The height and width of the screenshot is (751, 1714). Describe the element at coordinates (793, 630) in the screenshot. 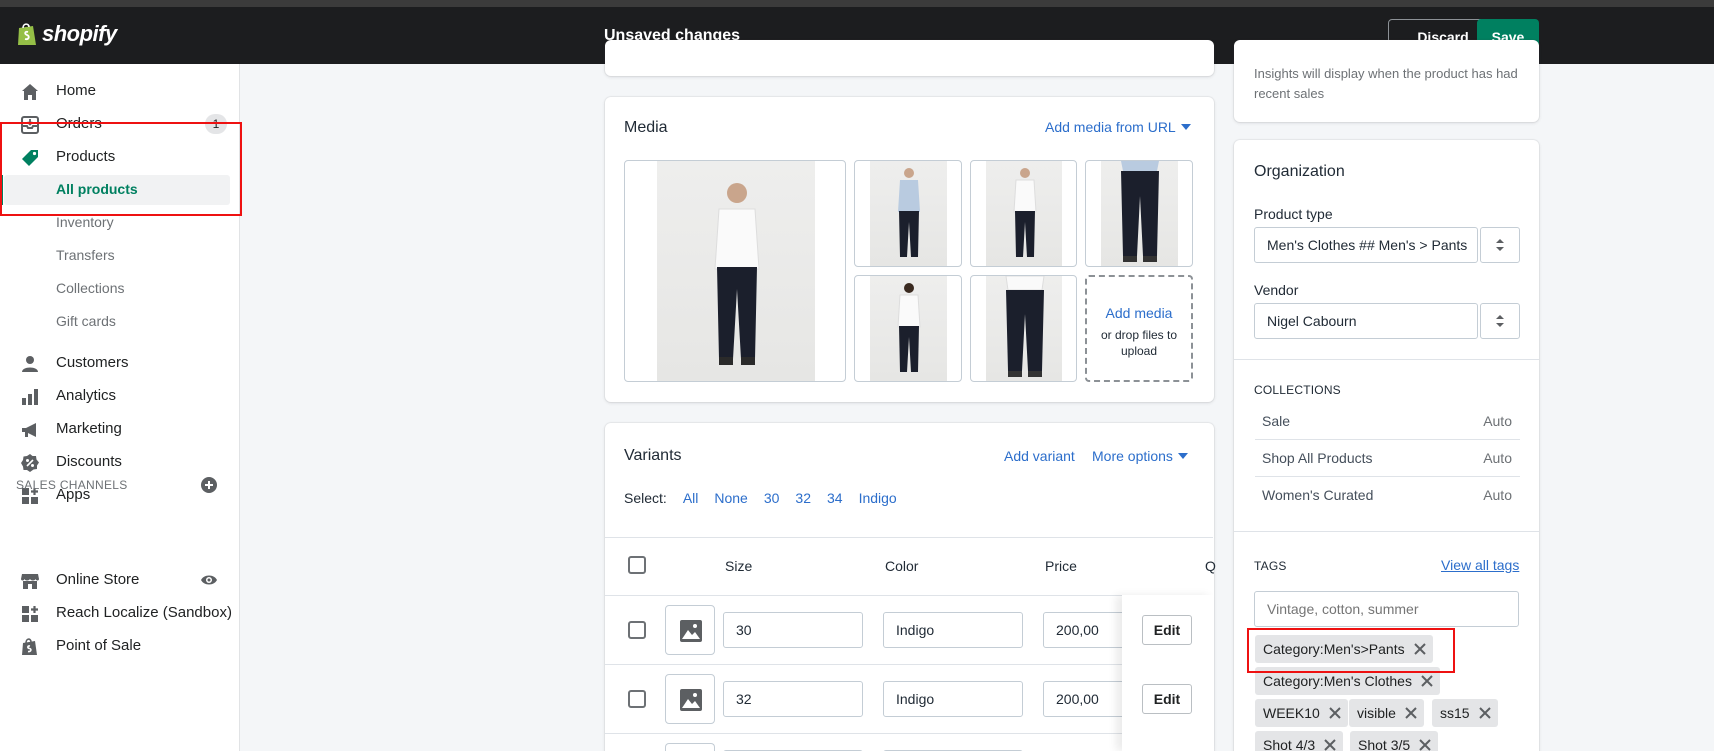

I see `variant-size-input: 30` at that location.